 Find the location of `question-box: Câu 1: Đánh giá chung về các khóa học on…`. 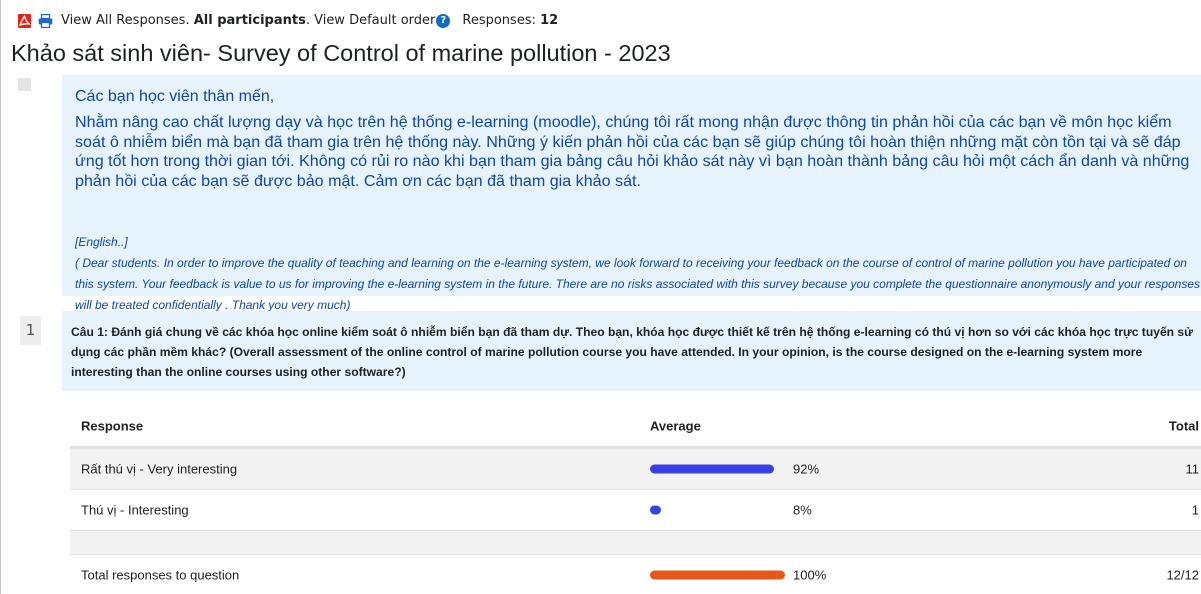

question-box: Câu 1: Đánh giá chung về các khóa học on… is located at coordinates (631, 351).